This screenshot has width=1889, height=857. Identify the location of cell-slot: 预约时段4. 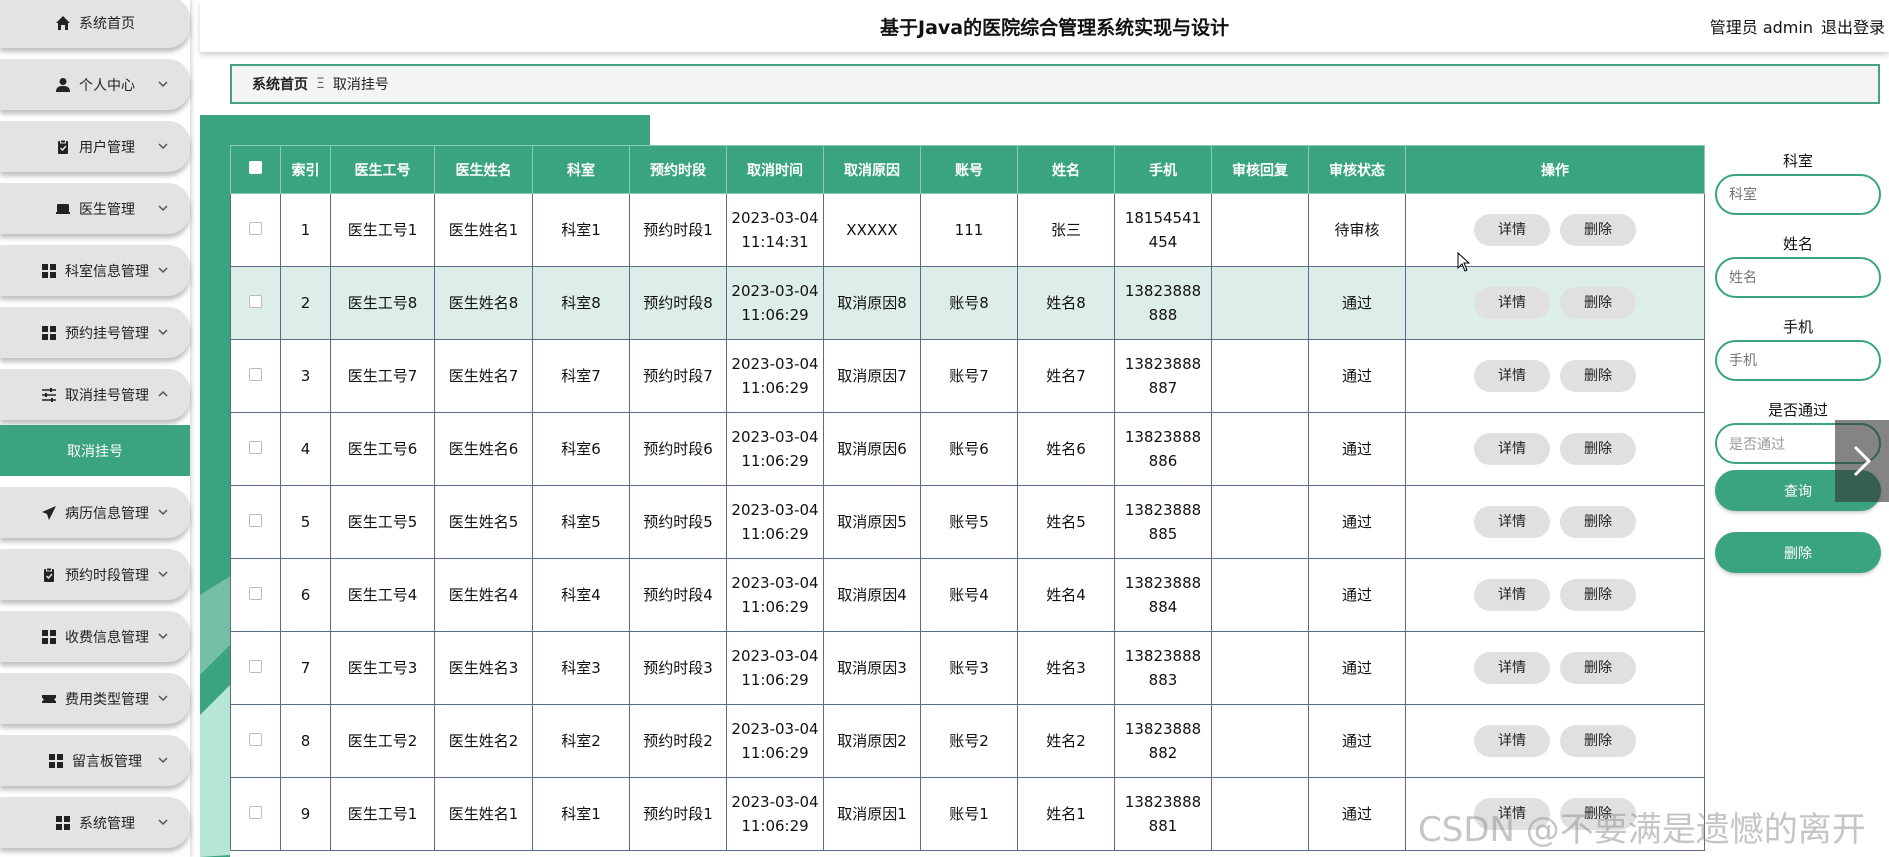
(678, 595).